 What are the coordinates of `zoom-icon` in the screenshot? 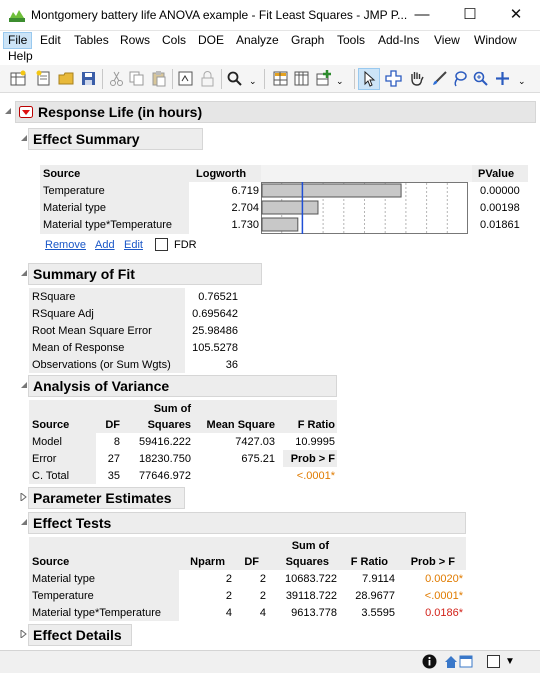 It's located at (480, 78).